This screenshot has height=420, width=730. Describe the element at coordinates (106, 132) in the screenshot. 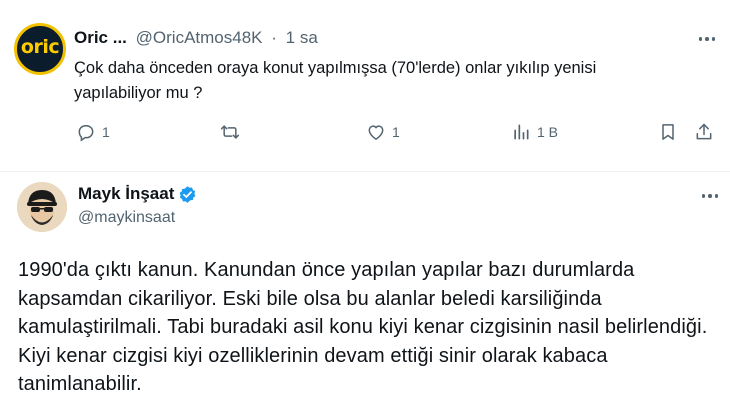

I see `reply-count: 1` at that location.